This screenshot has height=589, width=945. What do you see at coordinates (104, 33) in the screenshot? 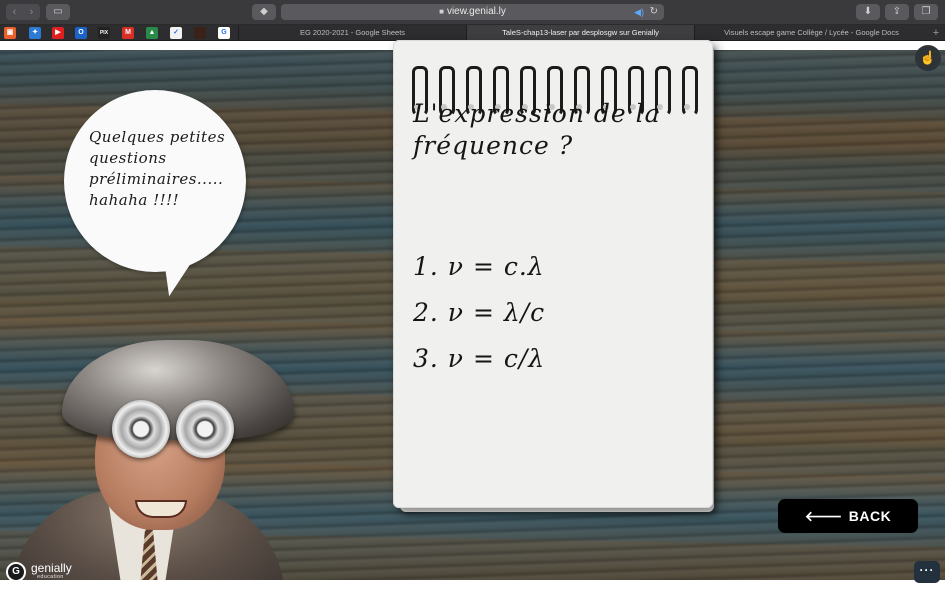
I see `pix-icon: PIX` at bounding box center [104, 33].